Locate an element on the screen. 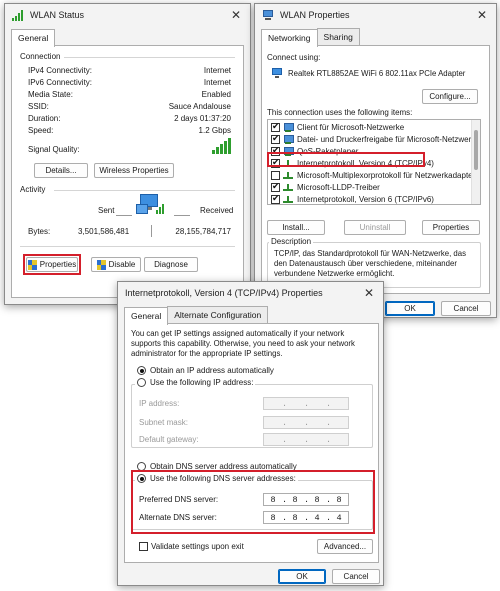  ipv6-connectivity-value: Internet is located at coordinates (217, 82).